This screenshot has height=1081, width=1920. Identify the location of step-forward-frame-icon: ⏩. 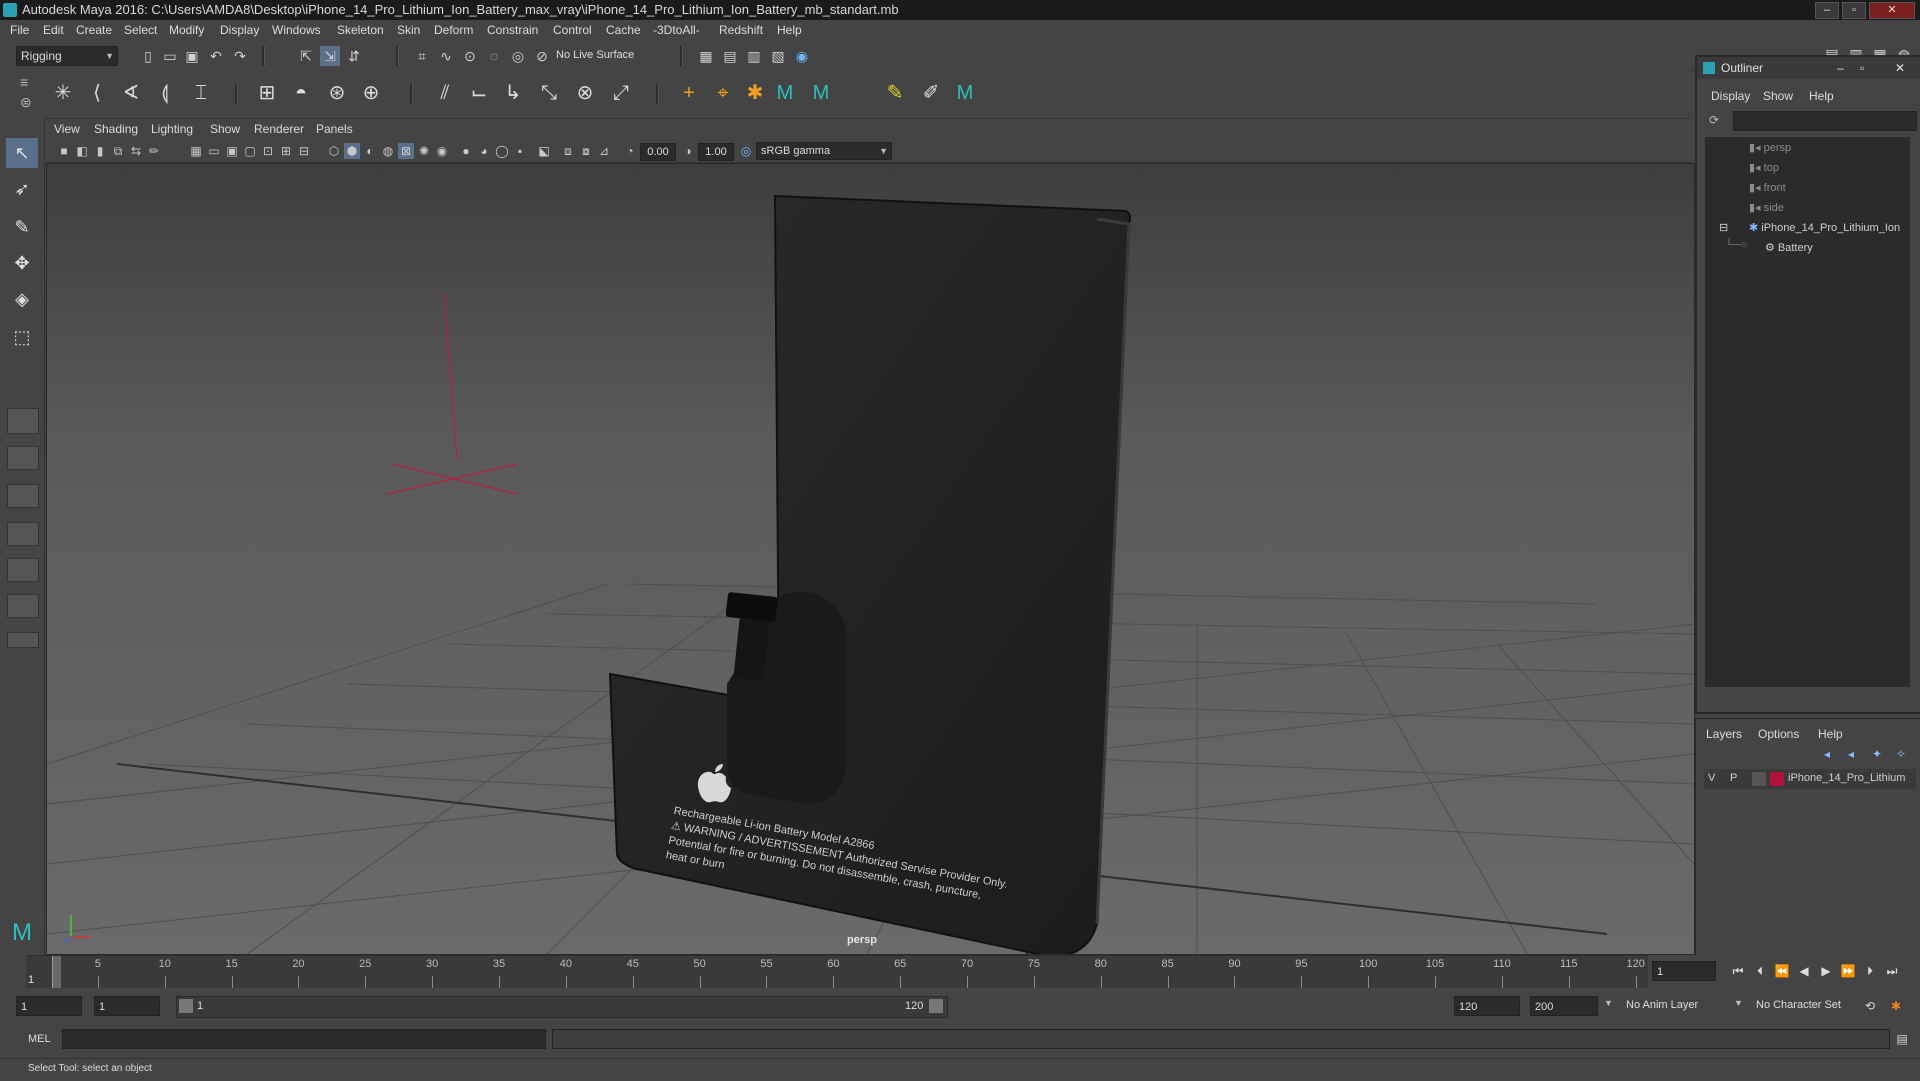
(1848, 971).